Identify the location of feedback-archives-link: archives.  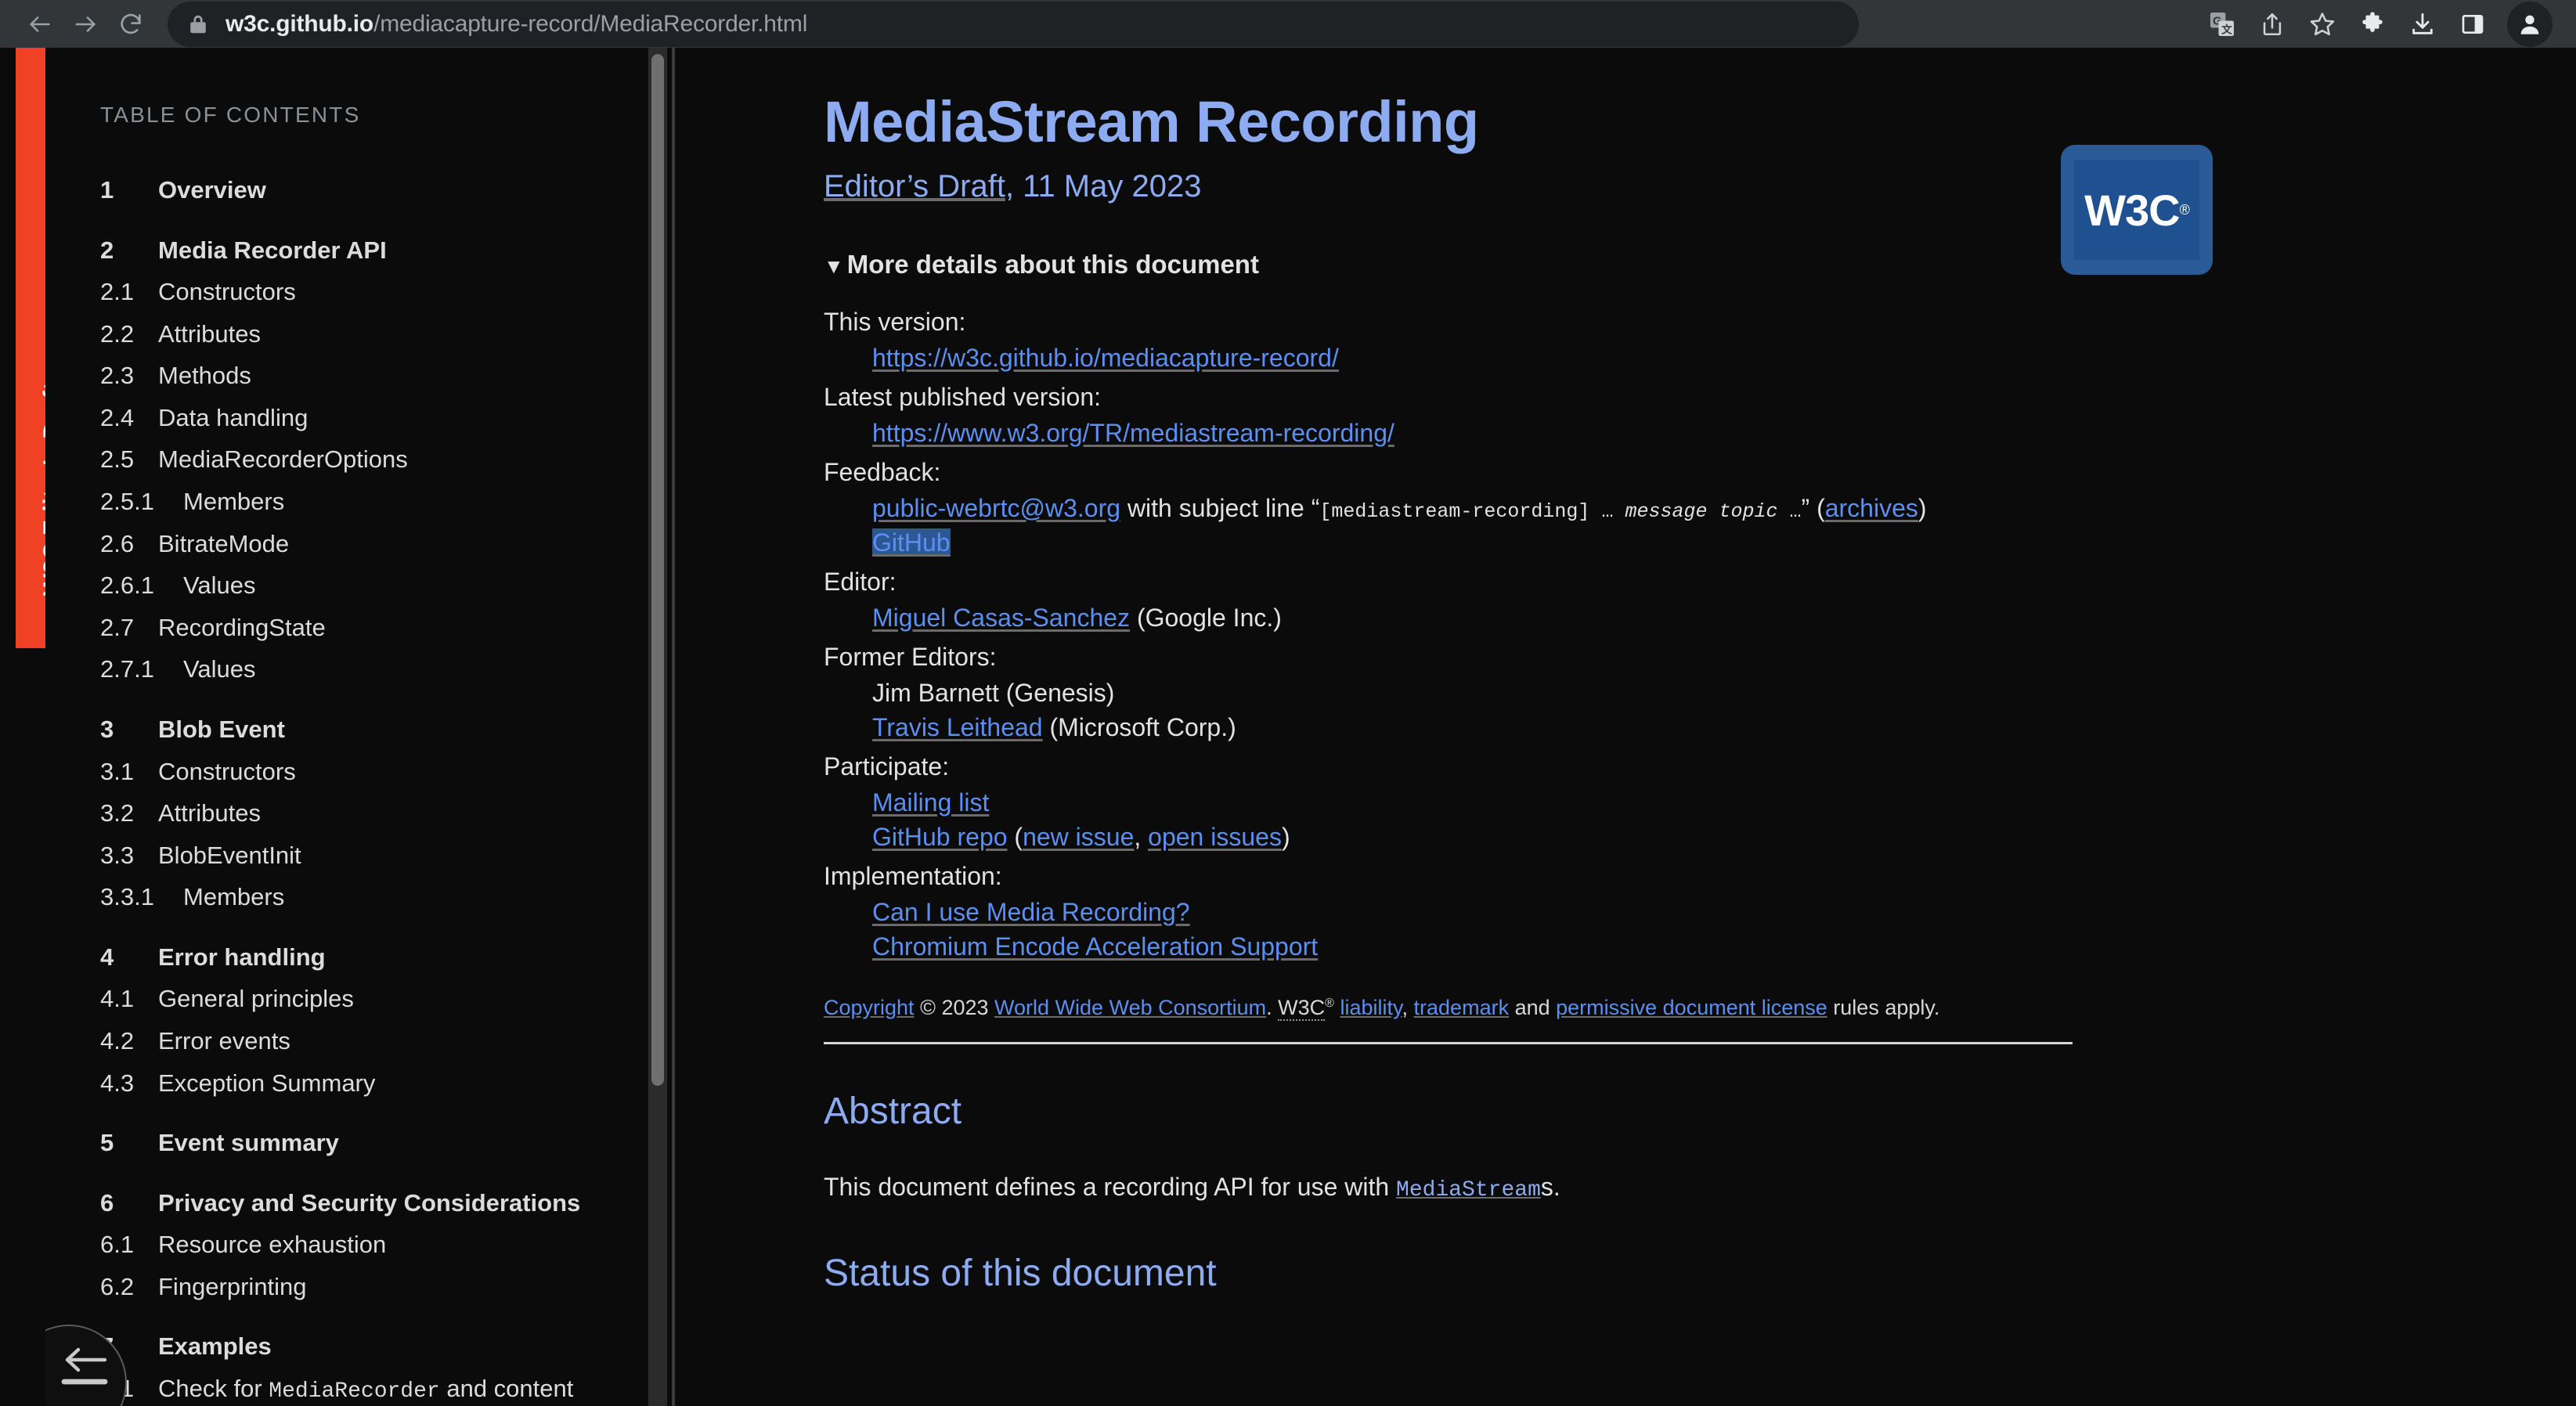
(1871, 508).